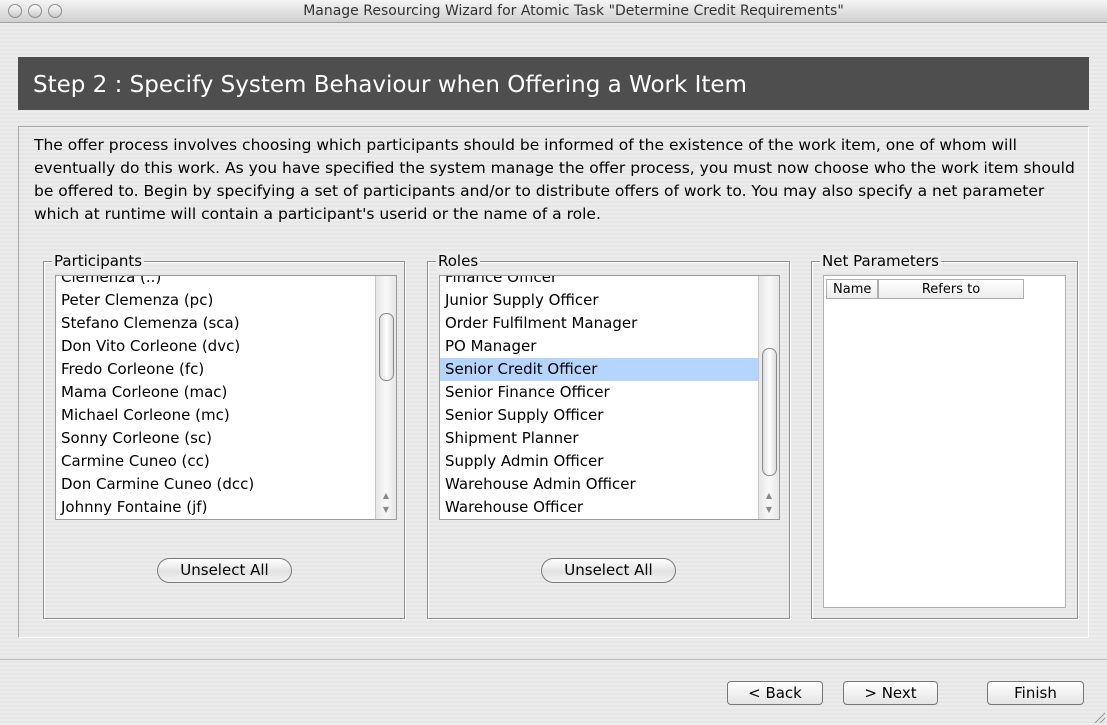 This screenshot has width=1107, height=725. Describe the element at coordinates (609, 507) in the screenshot. I see `list-item: Warehouse Officer` at that location.